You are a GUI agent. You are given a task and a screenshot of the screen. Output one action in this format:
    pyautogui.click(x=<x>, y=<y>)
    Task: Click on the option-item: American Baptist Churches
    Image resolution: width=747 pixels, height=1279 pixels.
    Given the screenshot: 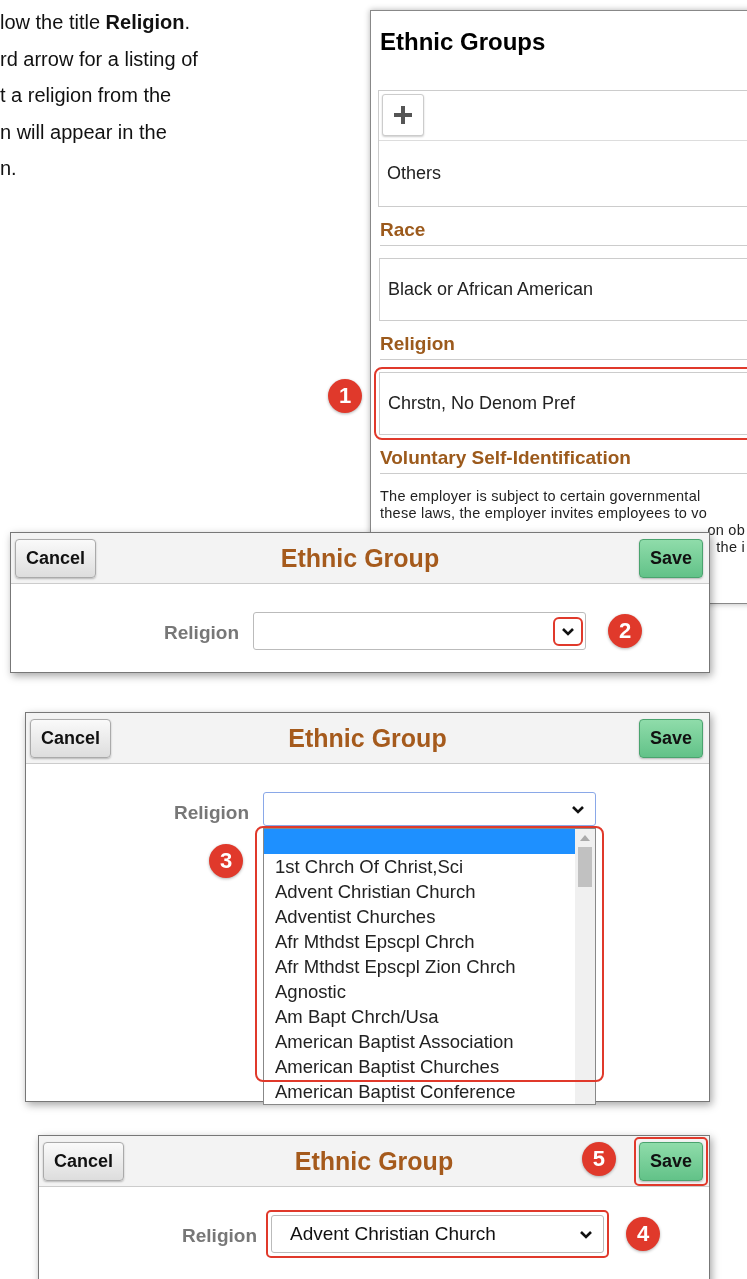 What is the action you would take?
    pyautogui.click(x=419, y=1066)
    